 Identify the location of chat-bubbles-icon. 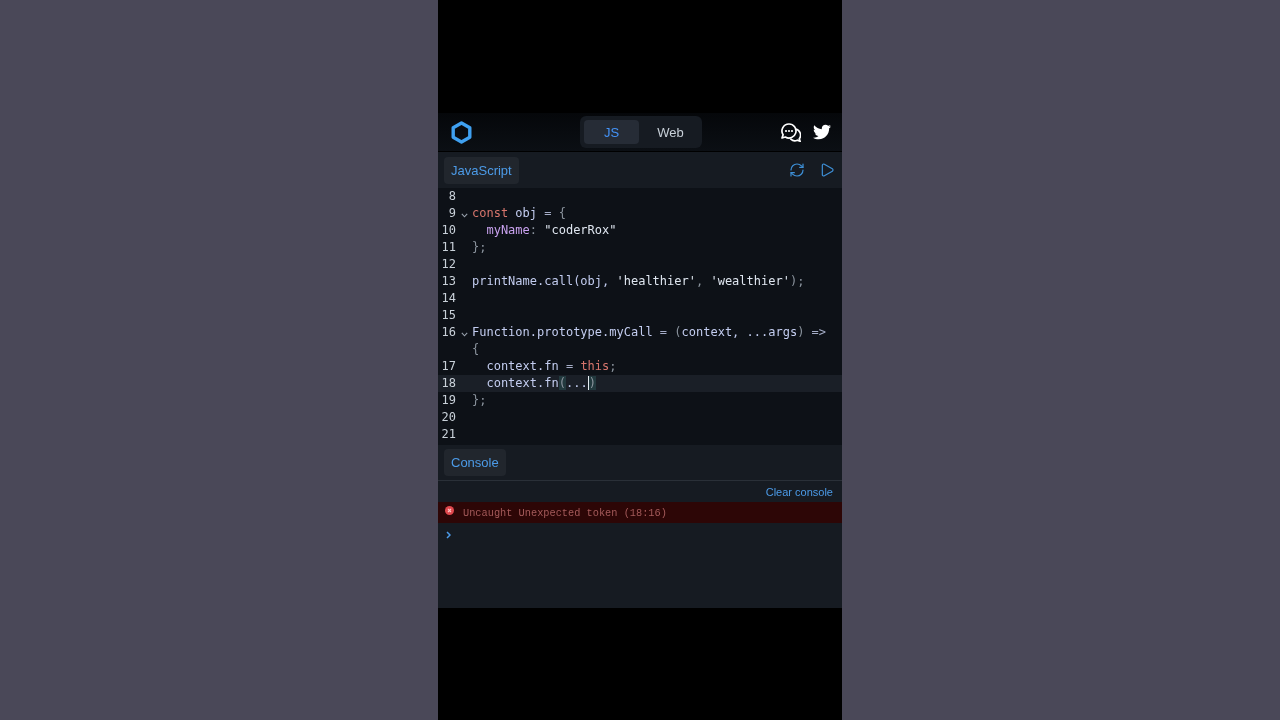
(791, 132).